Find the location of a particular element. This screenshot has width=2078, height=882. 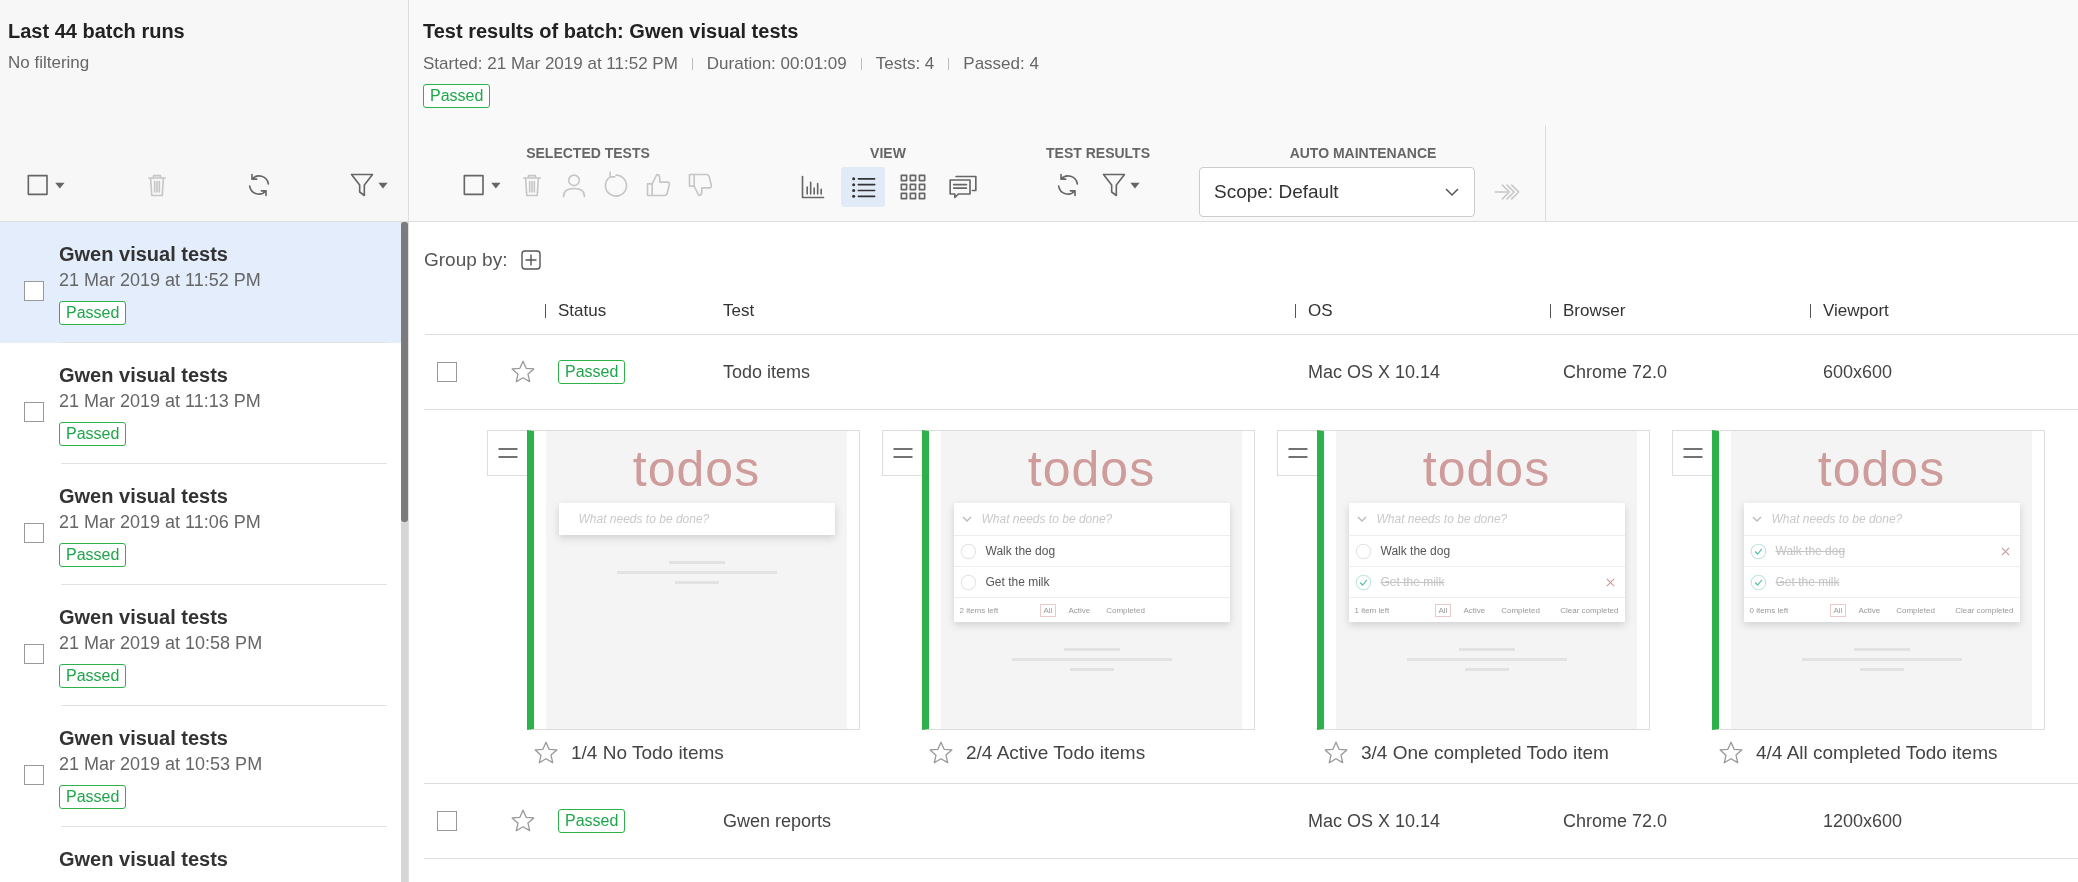

batch-run-item: Gwen visual tests 21 Mar 2019 at 10:58 PM Passed is located at coordinates (200, 645).